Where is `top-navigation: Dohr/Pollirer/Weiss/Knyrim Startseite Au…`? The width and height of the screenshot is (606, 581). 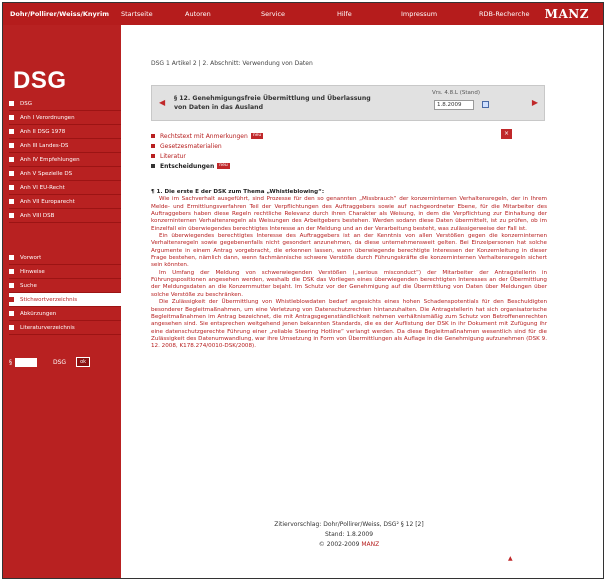 top-navigation: Dohr/Pollirer/Weiss/Knyrim Startseite Au… is located at coordinates (303, 14).